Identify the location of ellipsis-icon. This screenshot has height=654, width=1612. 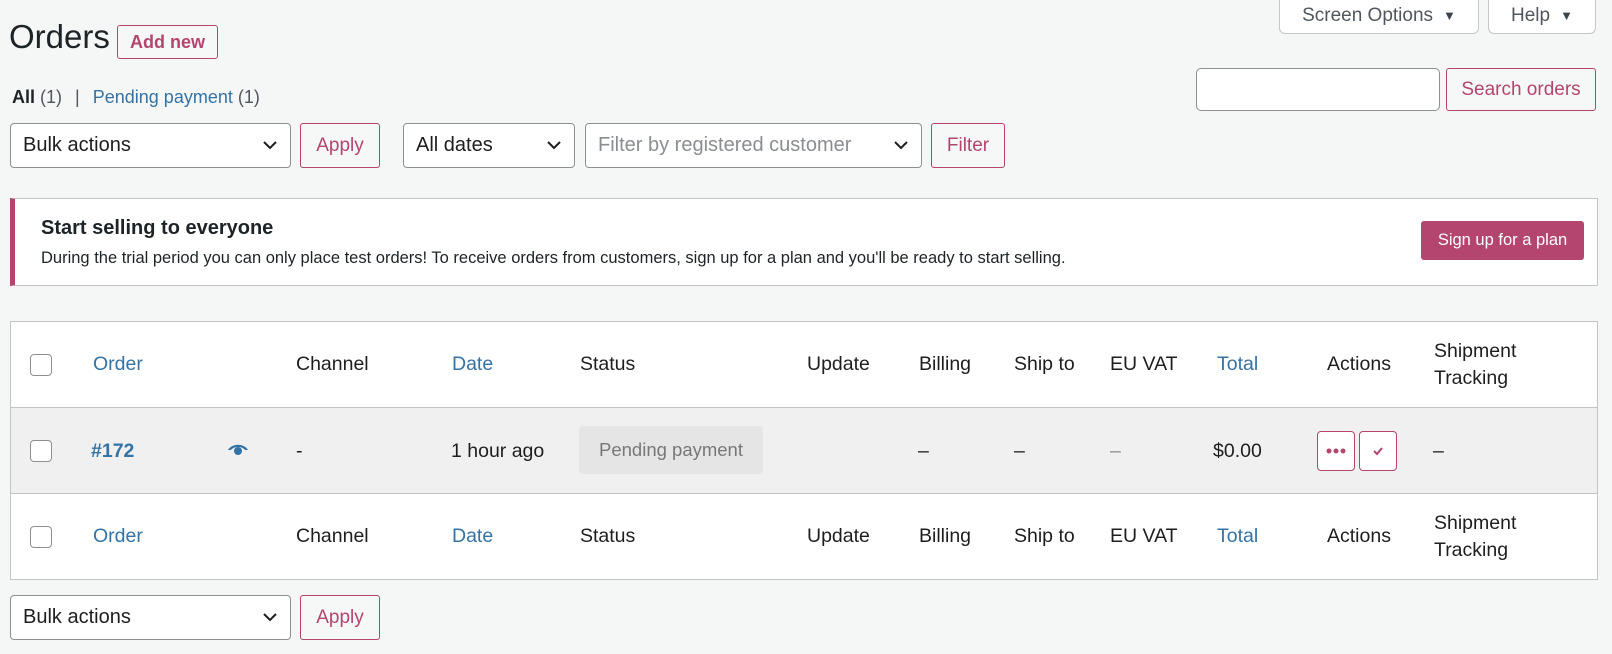
(1336, 451).